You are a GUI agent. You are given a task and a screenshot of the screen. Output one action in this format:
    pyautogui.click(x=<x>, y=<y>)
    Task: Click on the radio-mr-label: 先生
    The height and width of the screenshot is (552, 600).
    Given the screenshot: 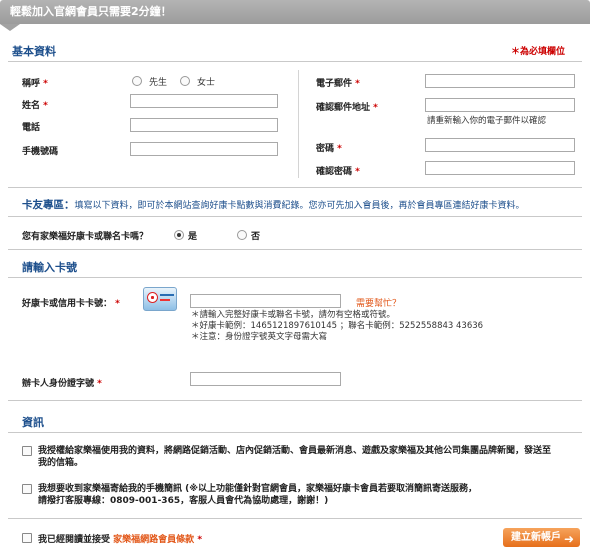 What is the action you would take?
    pyautogui.click(x=158, y=83)
    